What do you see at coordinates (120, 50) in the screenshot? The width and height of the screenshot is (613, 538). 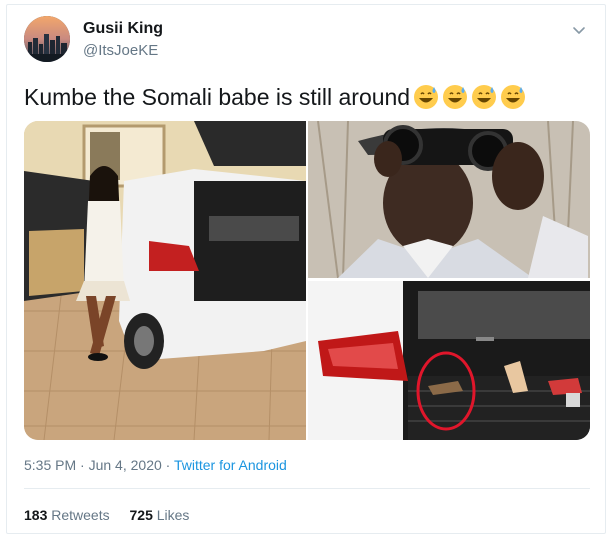 I see `user-handle: @ItsJoeKE` at bounding box center [120, 50].